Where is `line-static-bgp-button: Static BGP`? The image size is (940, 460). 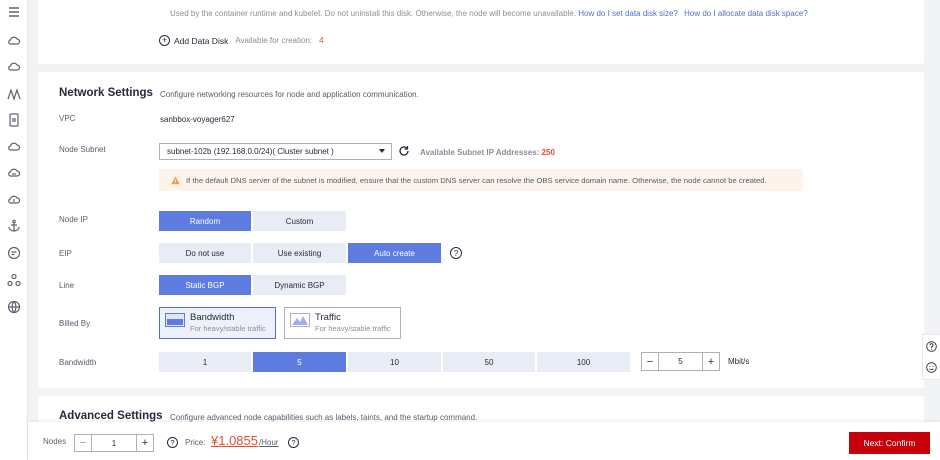 line-static-bgp-button: Static BGP is located at coordinates (205, 285).